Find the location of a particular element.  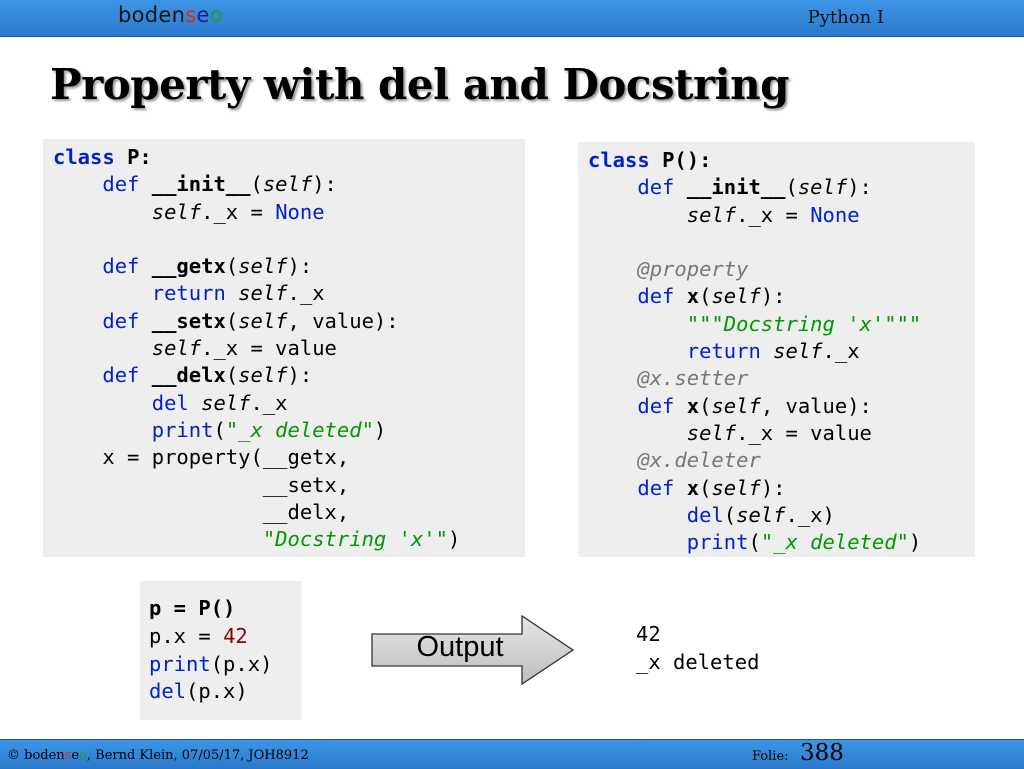

code-line: class P(): is located at coordinates (650, 160).